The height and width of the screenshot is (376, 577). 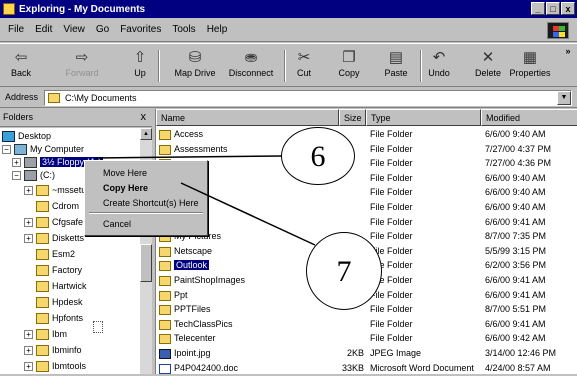 What do you see at coordinates (344, 271) in the screenshot?
I see `callout-7: 7` at bounding box center [344, 271].